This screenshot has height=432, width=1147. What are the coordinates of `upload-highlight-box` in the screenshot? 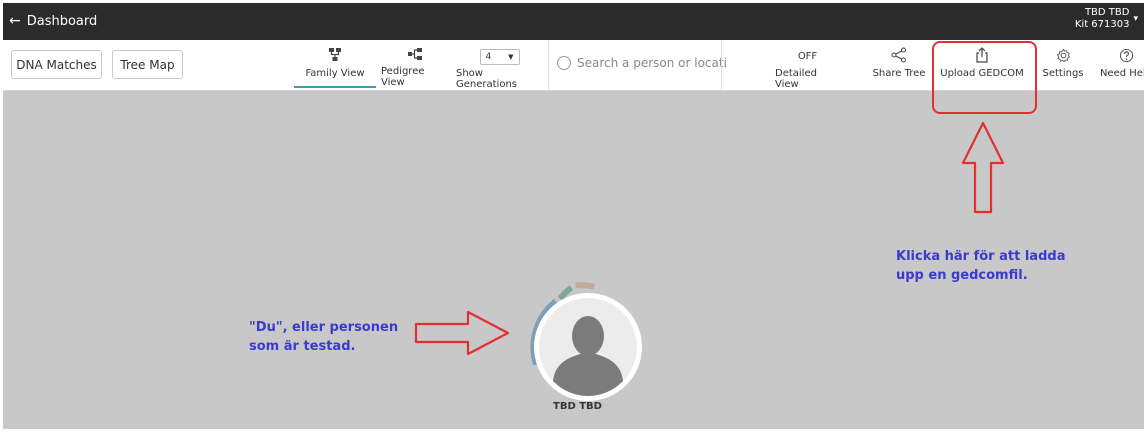 It's located at (984, 77).